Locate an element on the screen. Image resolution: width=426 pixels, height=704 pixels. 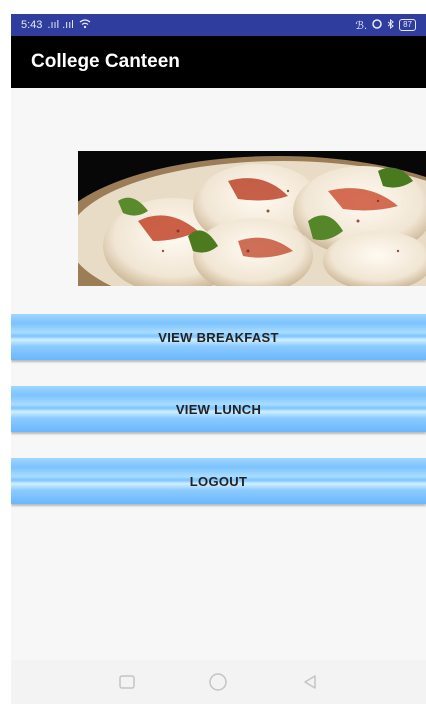
view-lunch-label: VIEW LUNCH is located at coordinates (218, 409).